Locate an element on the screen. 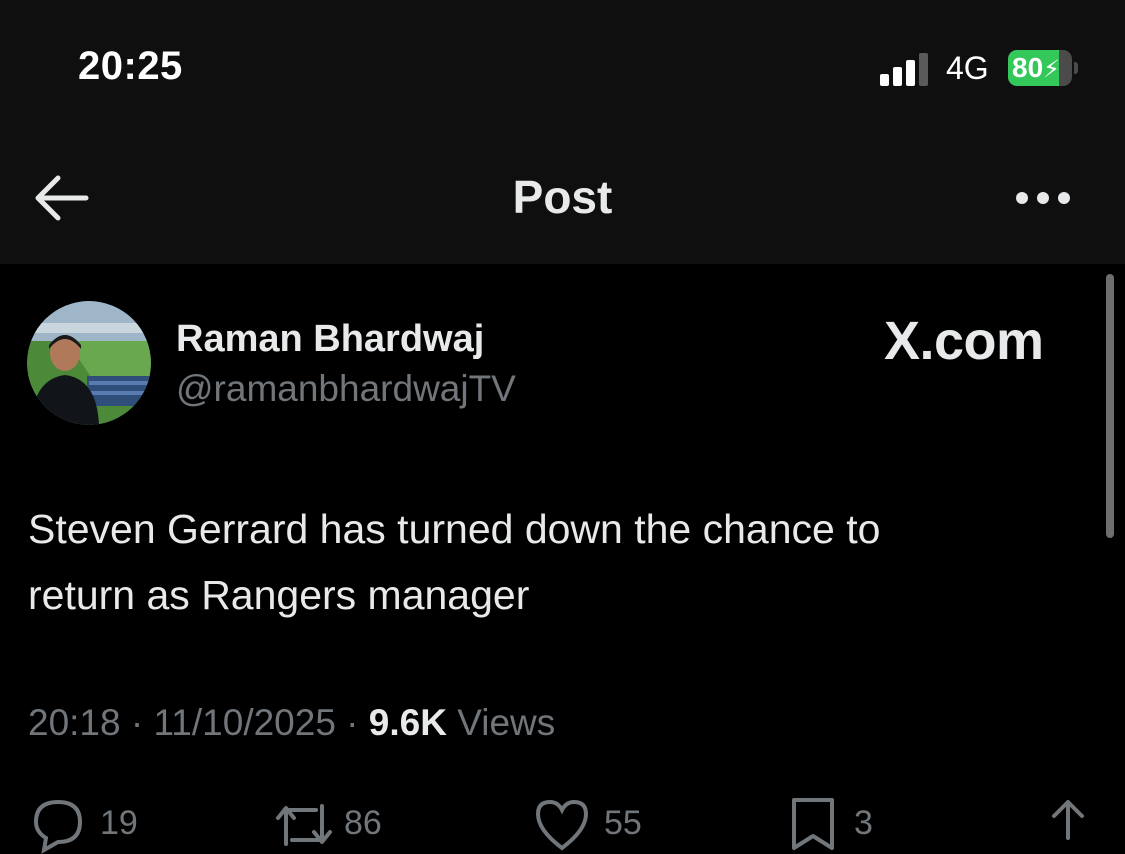 This screenshot has height=854, width=1125. status-time: 20:25 is located at coordinates (130, 66).